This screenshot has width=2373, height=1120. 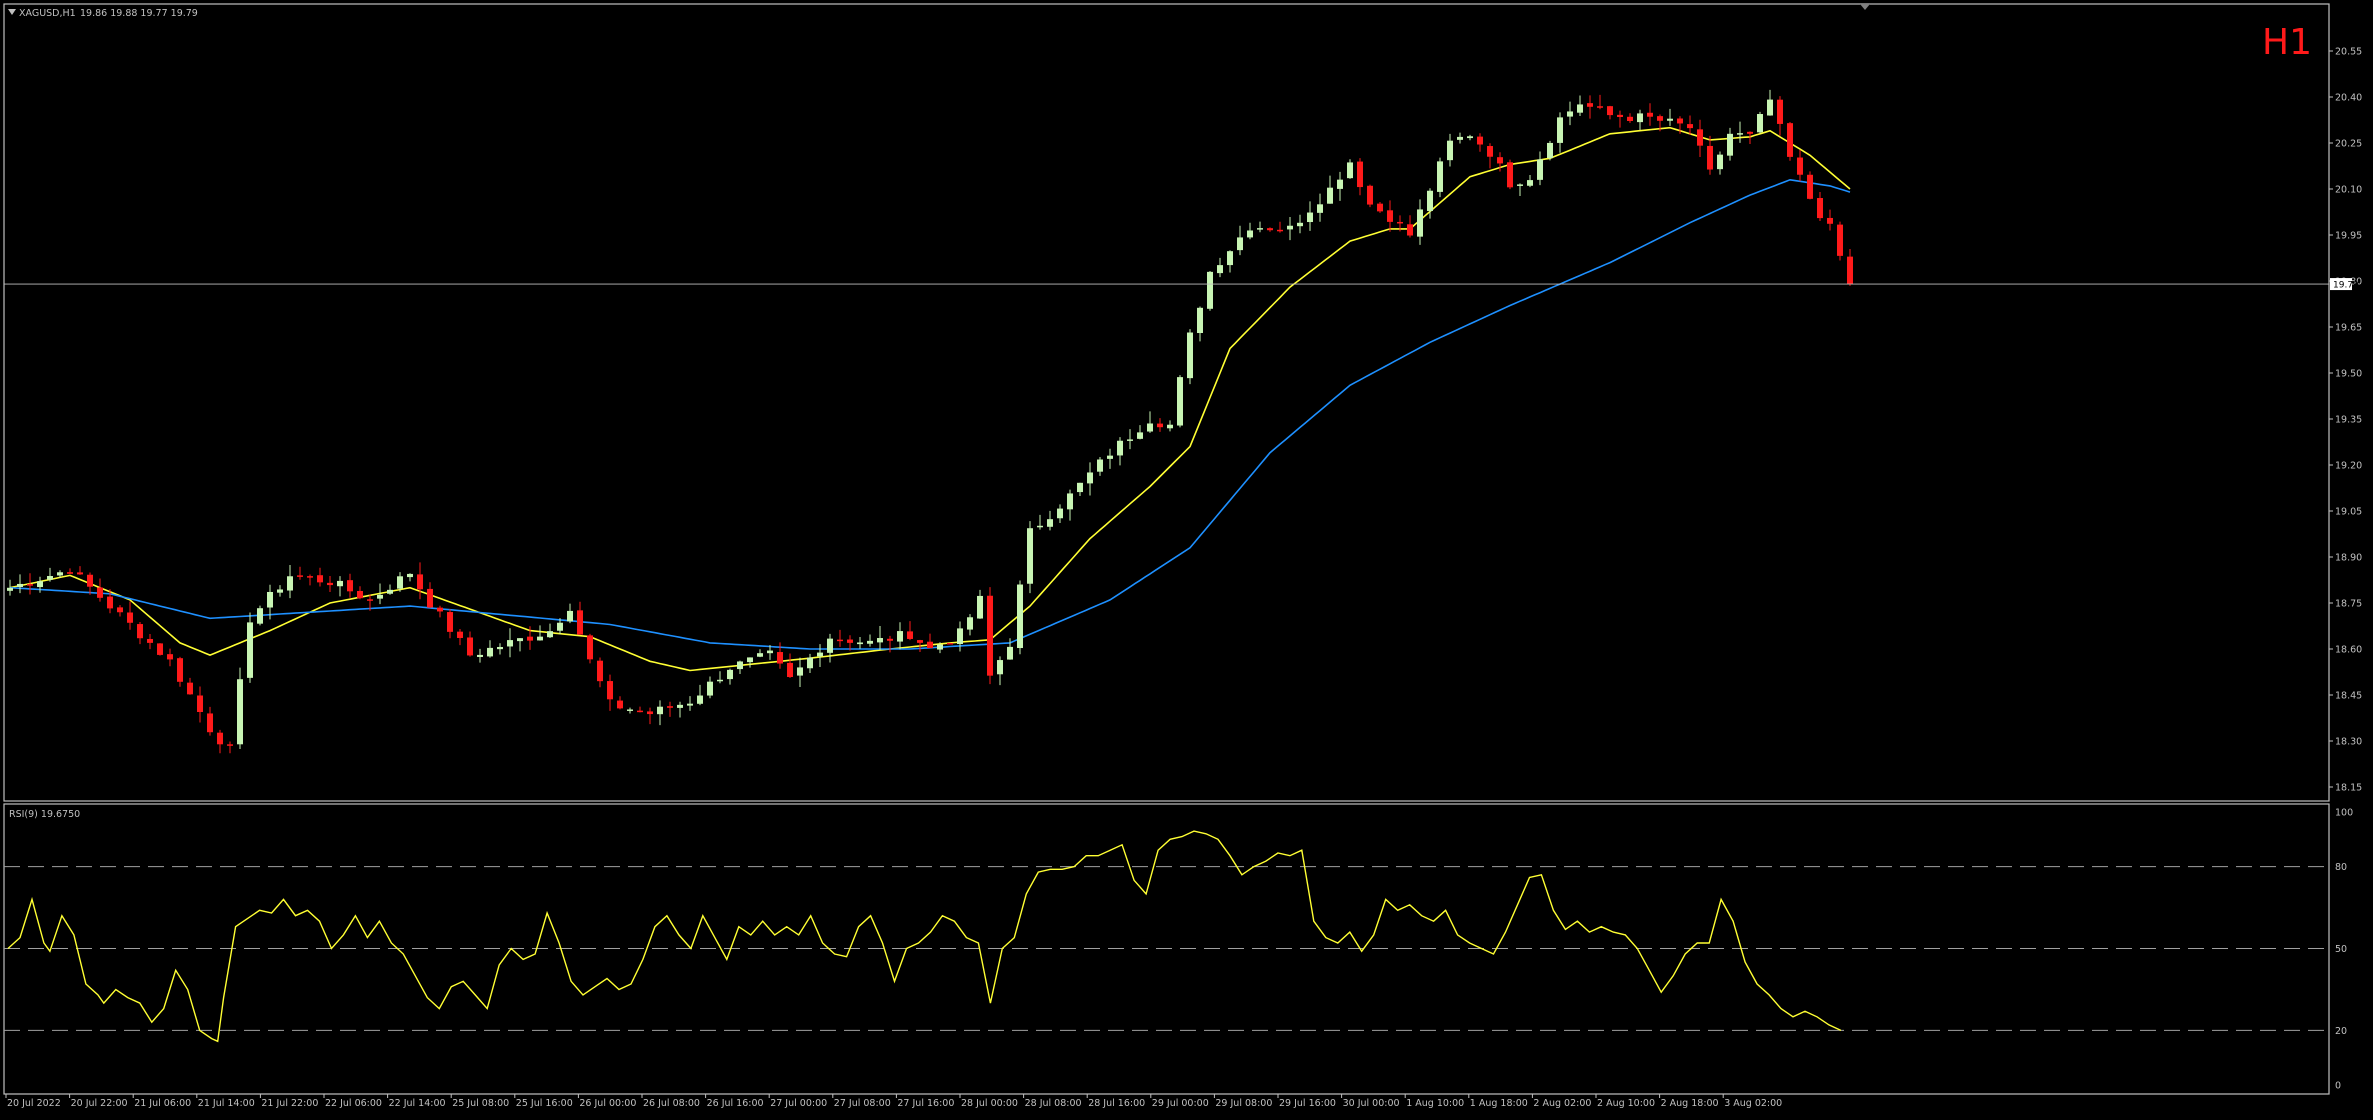 What do you see at coordinates (1626, 1103) in the screenshot?
I see `time-tick-label: 2 Aug 10:00` at bounding box center [1626, 1103].